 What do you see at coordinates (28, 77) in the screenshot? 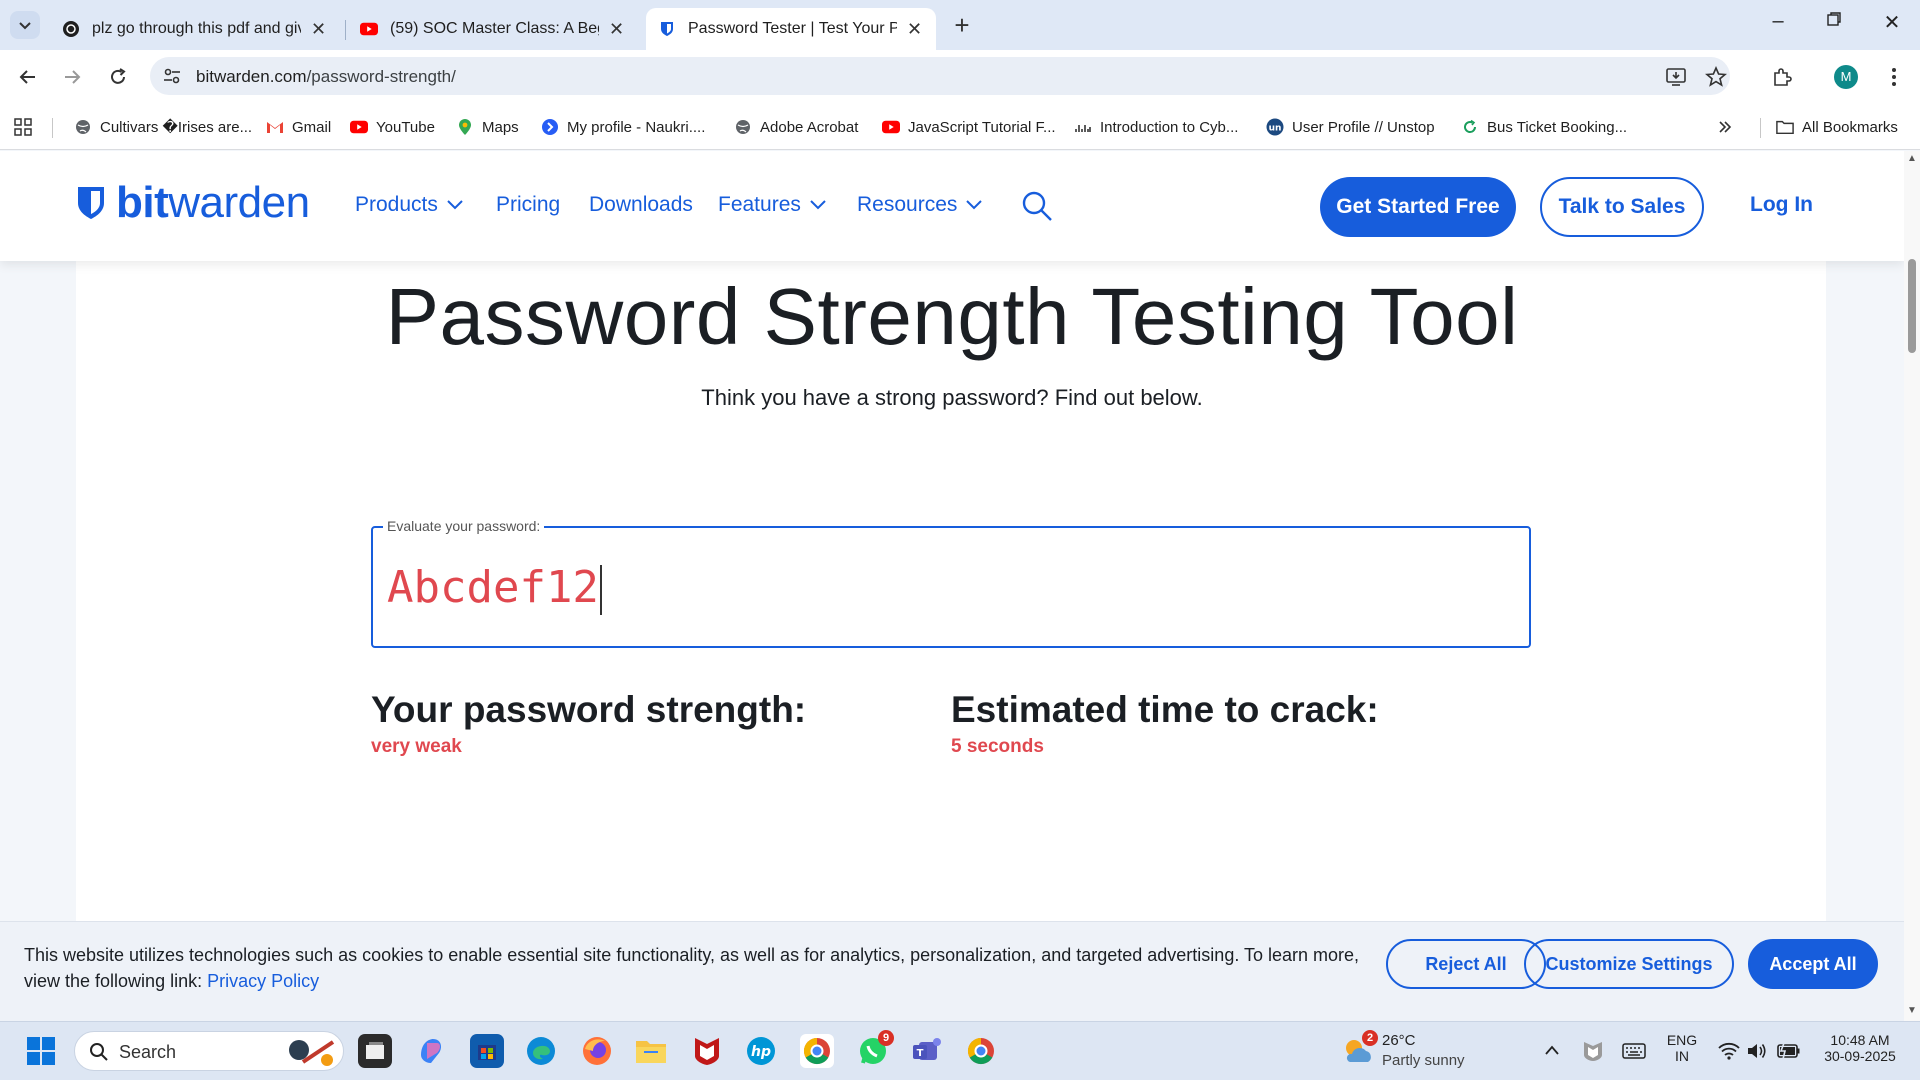
I see `back-button` at bounding box center [28, 77].